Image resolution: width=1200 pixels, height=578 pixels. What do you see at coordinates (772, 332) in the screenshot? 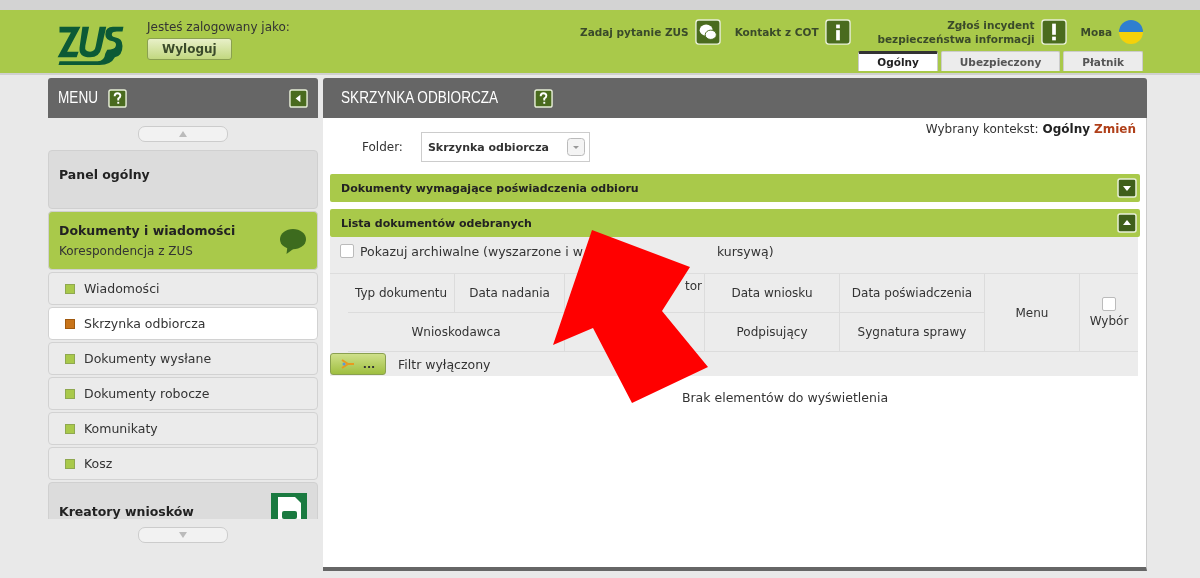
I see `column-header: Podpisujący` at bounding box center [772, 332].